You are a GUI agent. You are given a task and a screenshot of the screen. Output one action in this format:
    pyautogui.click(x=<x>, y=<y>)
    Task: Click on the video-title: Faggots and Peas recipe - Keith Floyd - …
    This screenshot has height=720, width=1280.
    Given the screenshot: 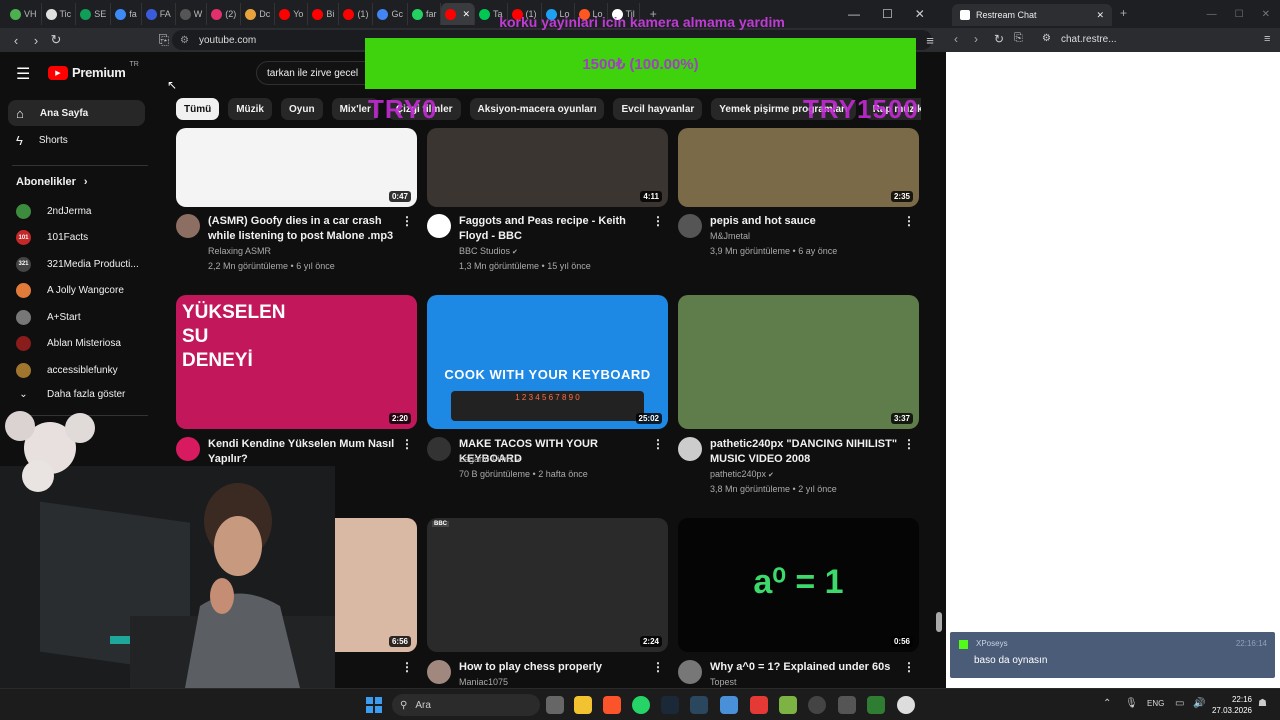 What is the action you would take?
    pyautogui.click(x=554, y=228)
    